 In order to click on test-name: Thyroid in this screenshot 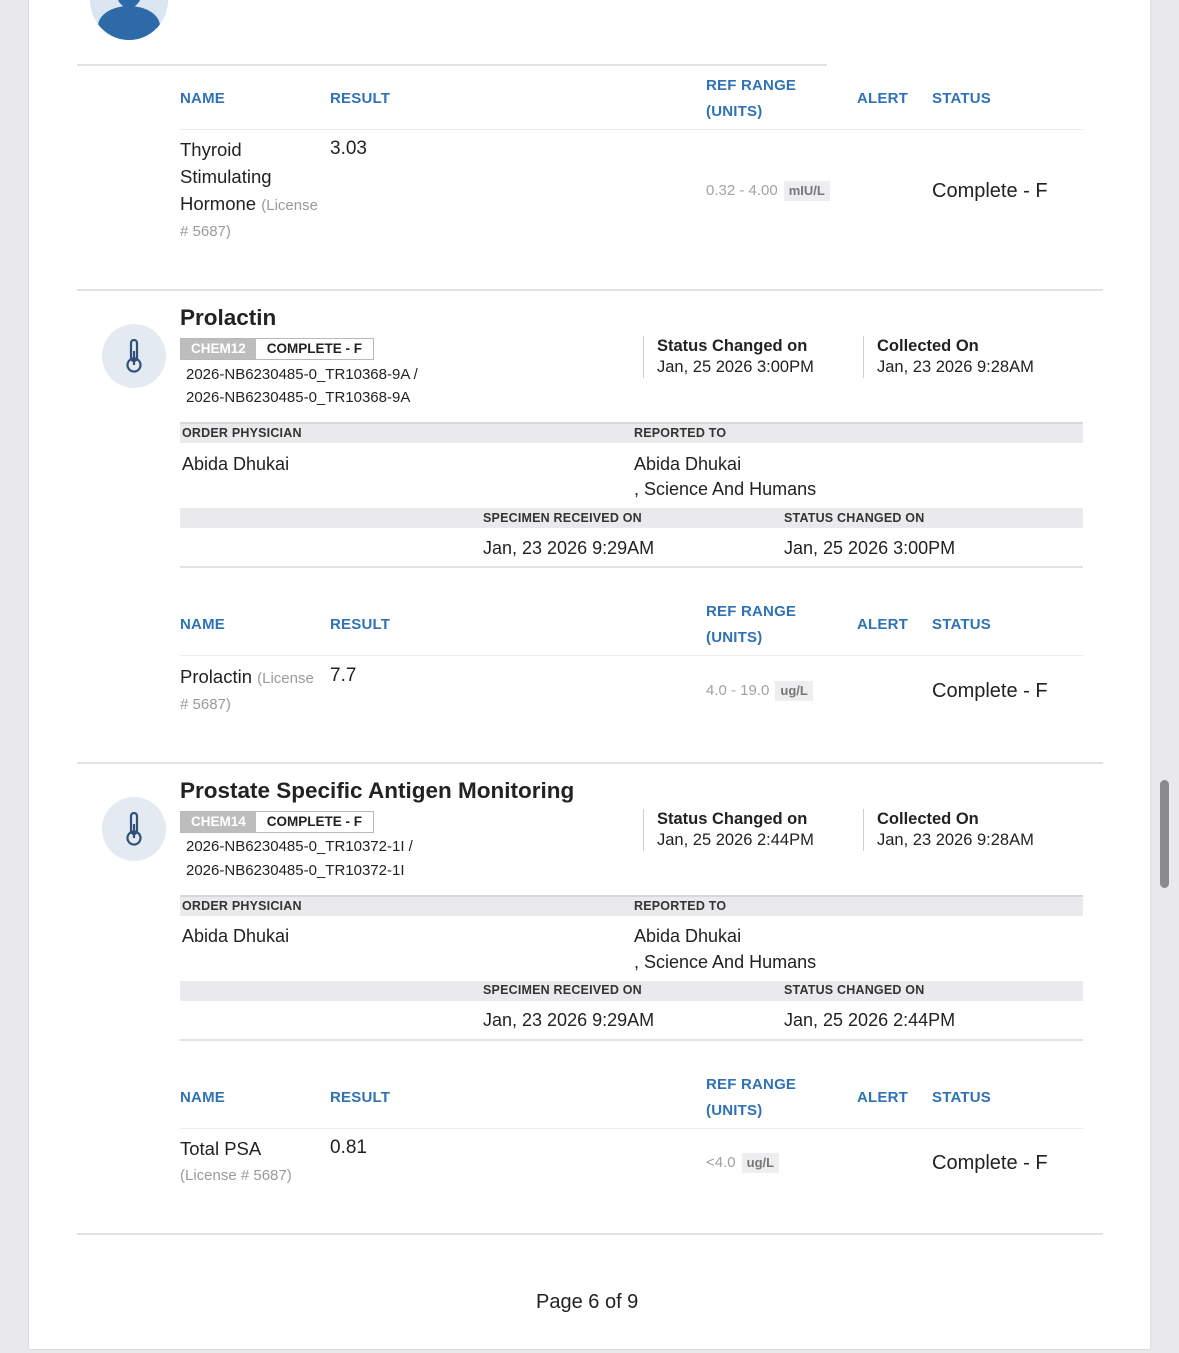, I will do `click(211, 149)`.